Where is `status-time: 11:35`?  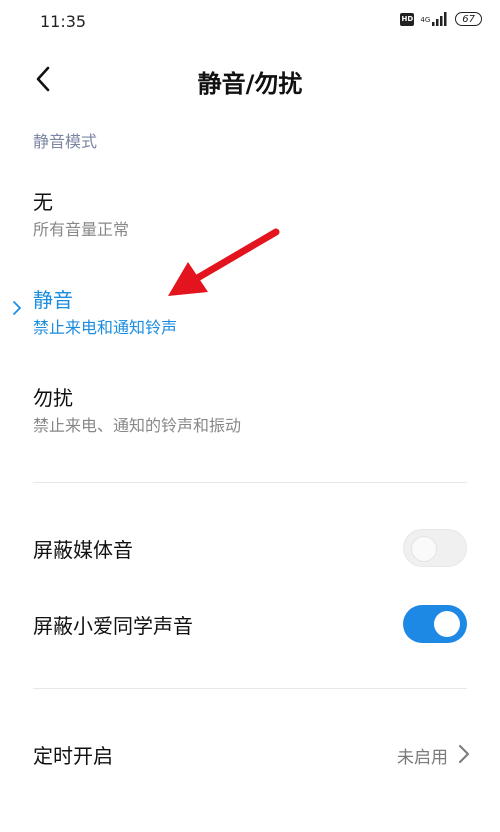 status-time: 11:35 is located at coordinates (63, 21).